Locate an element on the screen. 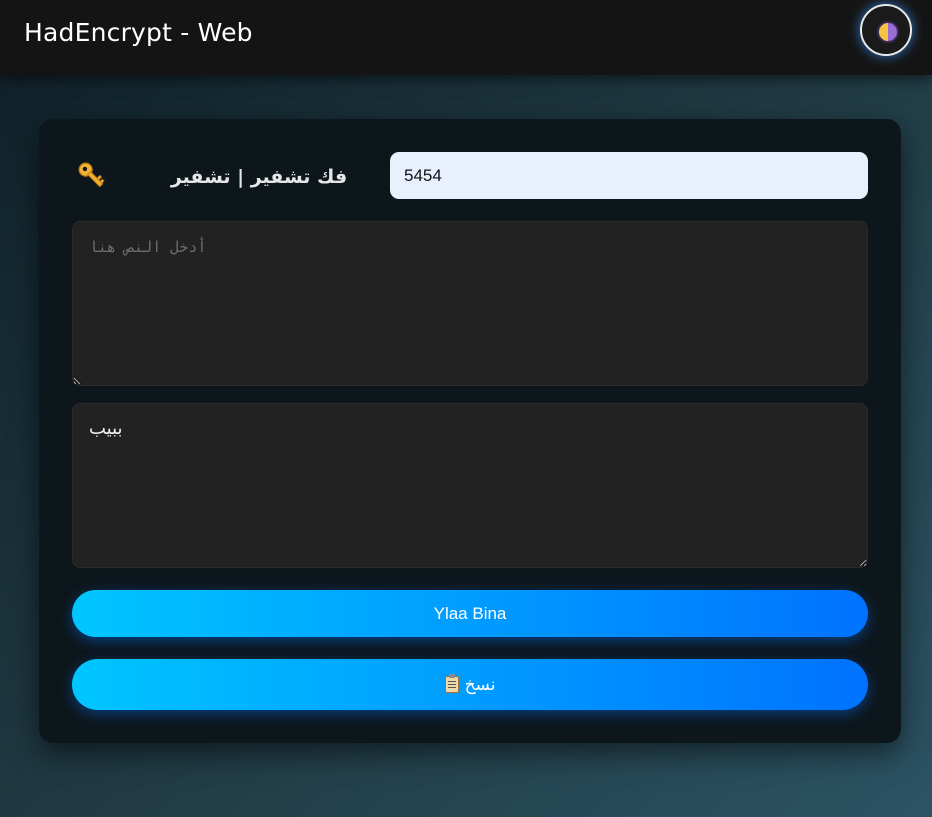 The height and width of the screenshot is (817, 932). half-moon-icon is located at coordinates (888, 32).